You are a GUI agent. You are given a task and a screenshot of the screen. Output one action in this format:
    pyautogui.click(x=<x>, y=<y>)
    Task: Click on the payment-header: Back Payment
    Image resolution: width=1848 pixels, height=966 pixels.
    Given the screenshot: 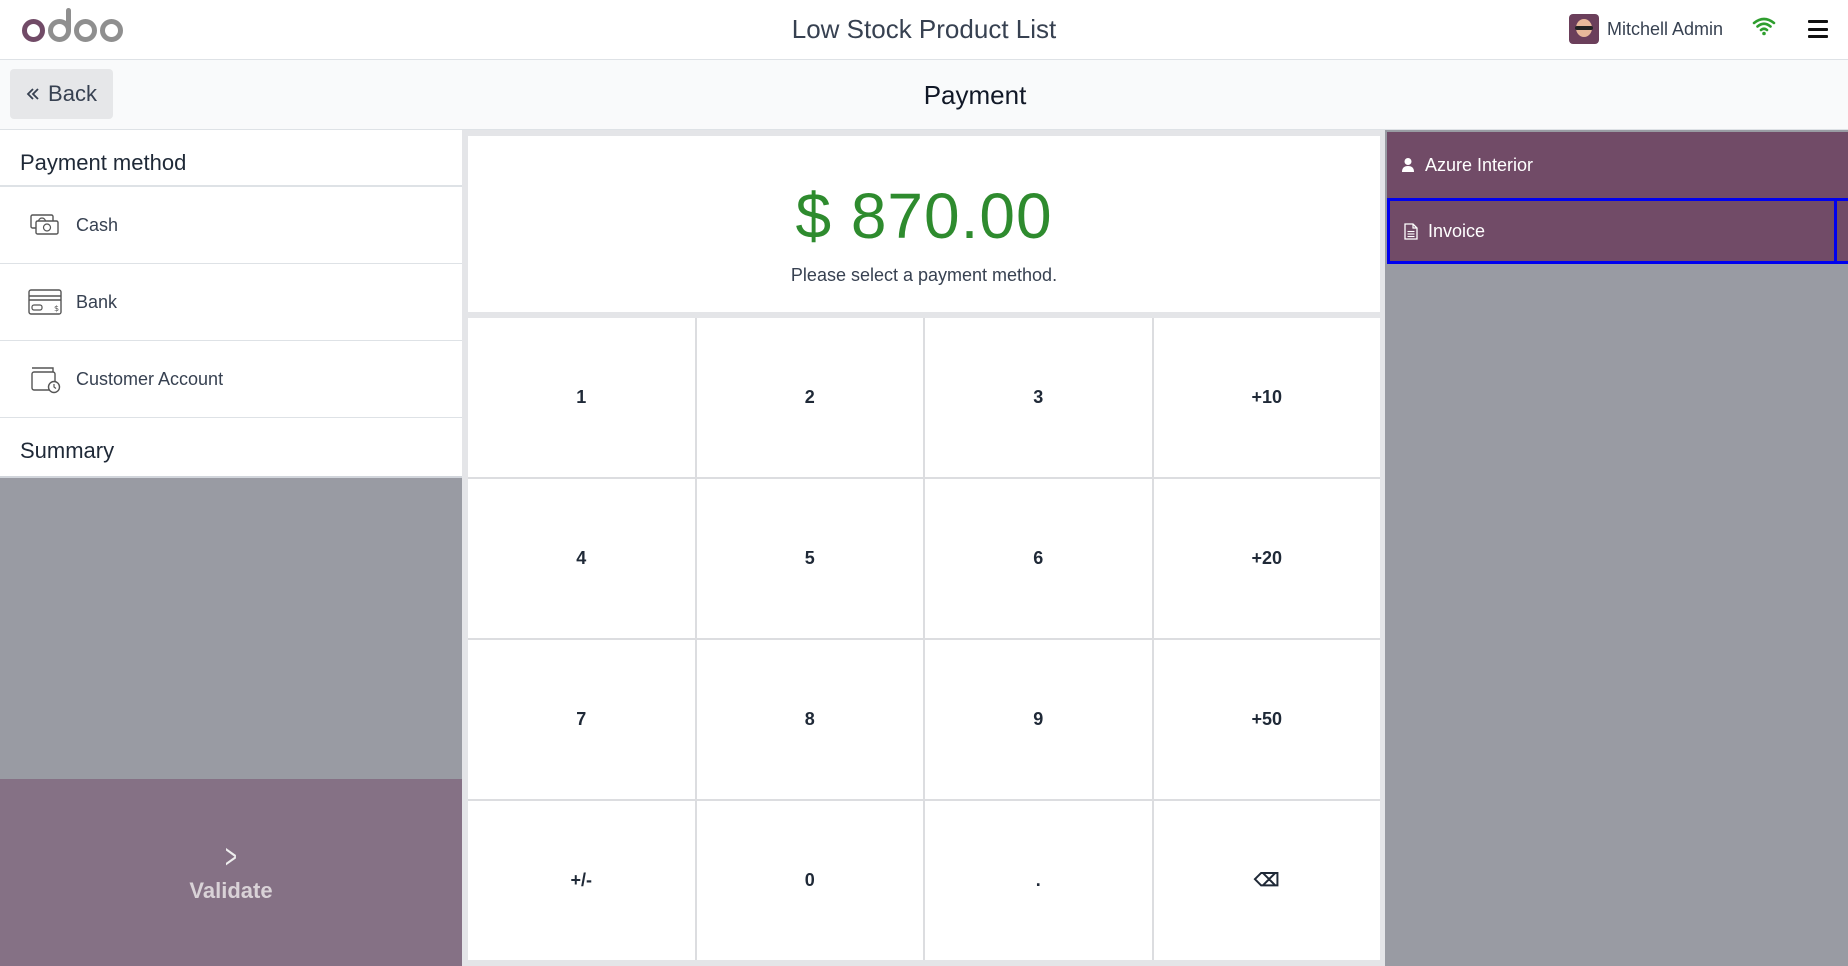 What is the action you would take?
    pyautogui.click(x=924, y=95)
    